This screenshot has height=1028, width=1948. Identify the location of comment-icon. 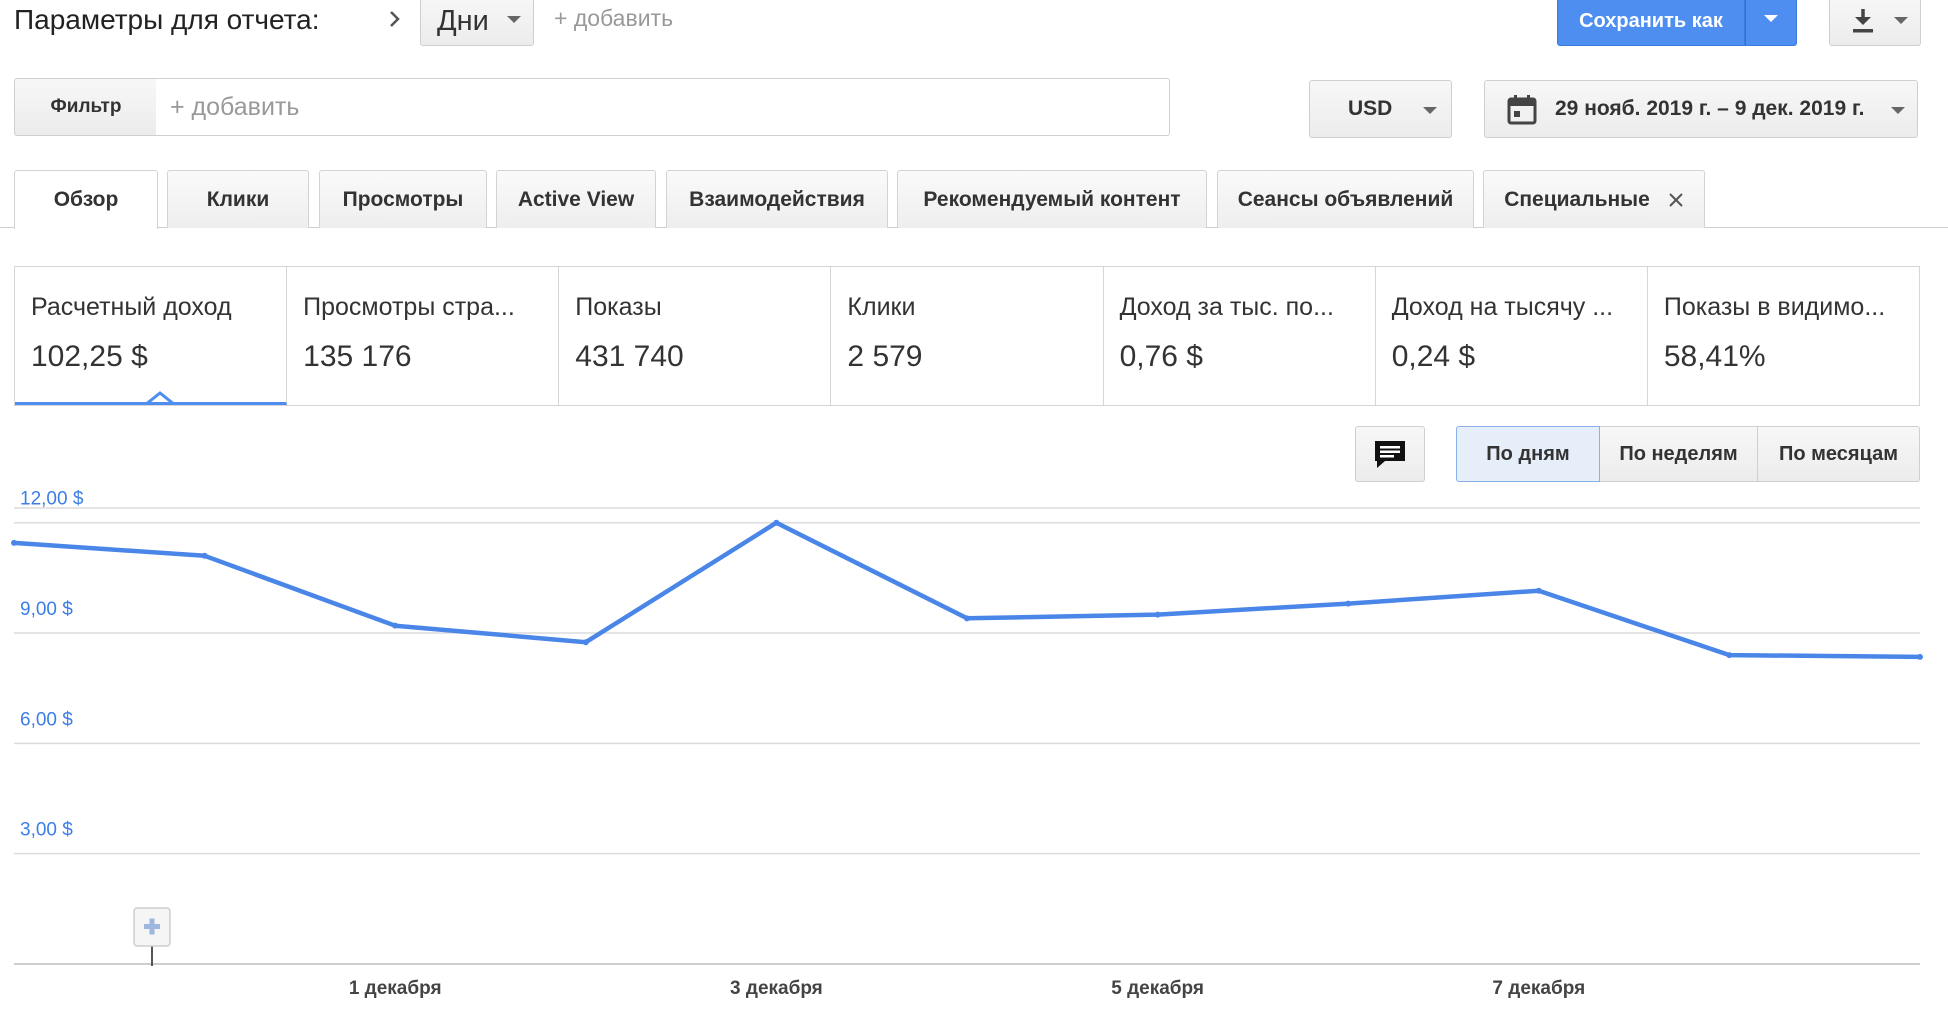
(1390, 454).